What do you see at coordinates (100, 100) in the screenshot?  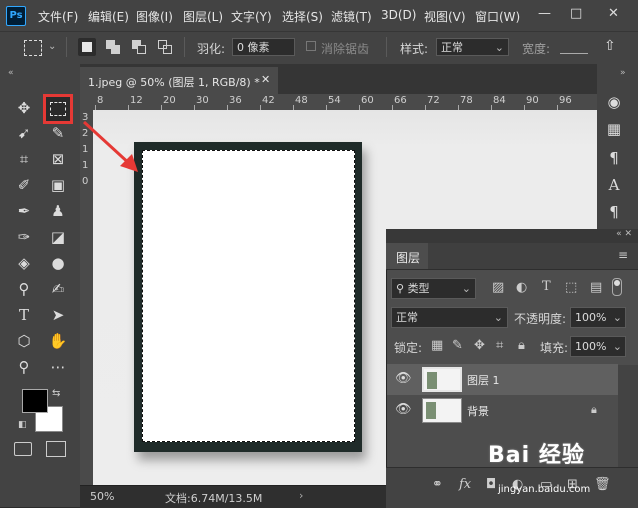 I see `ruler-tick-label: 8` at bounding box center [100, 100].